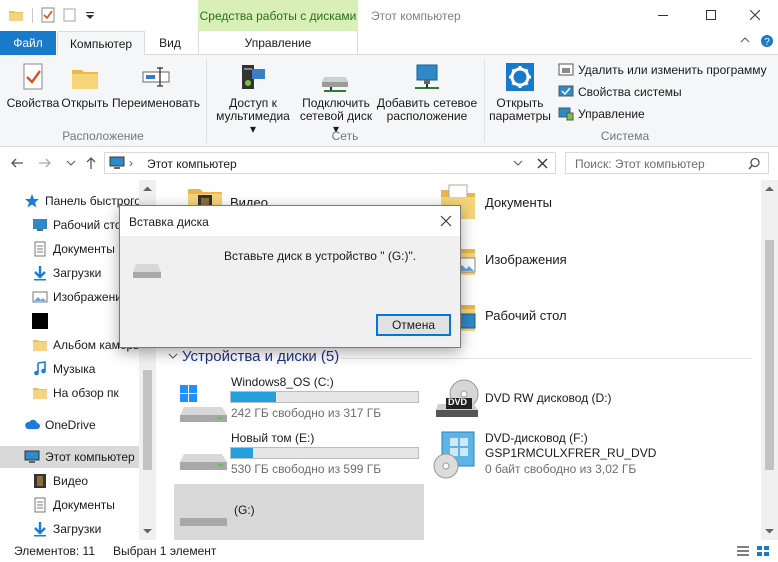  What do you see at coordinates (101, 43) in the screenshot?
I see `tab-computer: Компьютер` at bounding box center [101, 43].